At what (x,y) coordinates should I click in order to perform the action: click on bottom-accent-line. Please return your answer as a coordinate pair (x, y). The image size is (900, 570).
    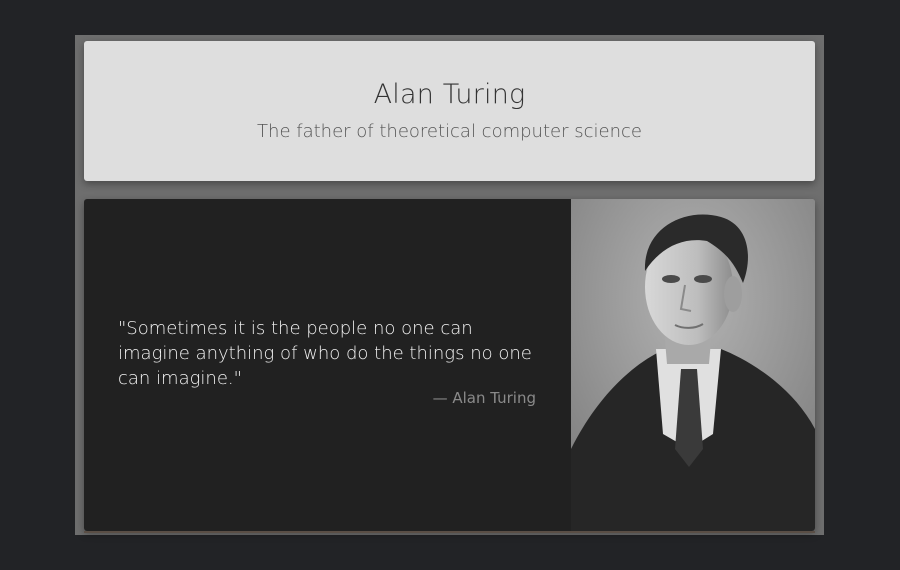
    Looking at the image, I should click on (449, 532).